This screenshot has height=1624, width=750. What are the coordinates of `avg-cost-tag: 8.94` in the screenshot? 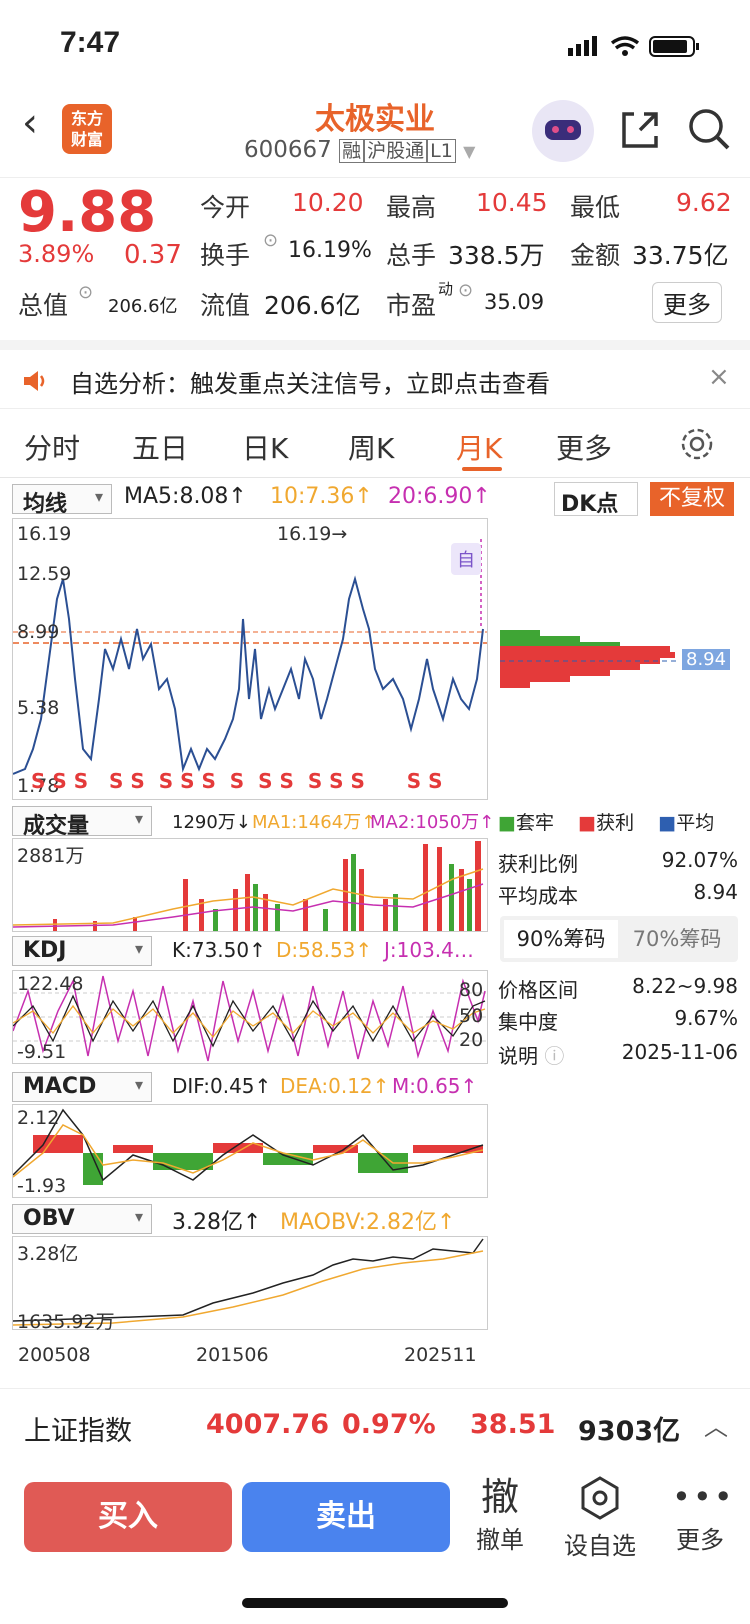 It's located at (706, 659).